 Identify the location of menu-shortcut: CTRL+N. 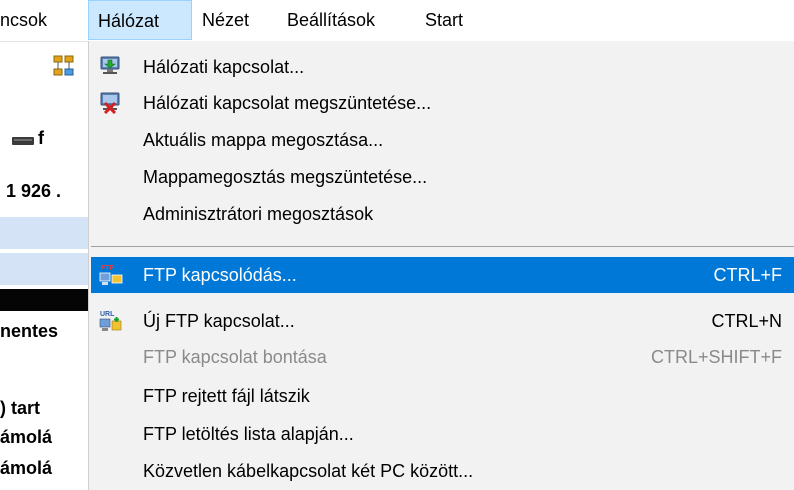
(746, 321).